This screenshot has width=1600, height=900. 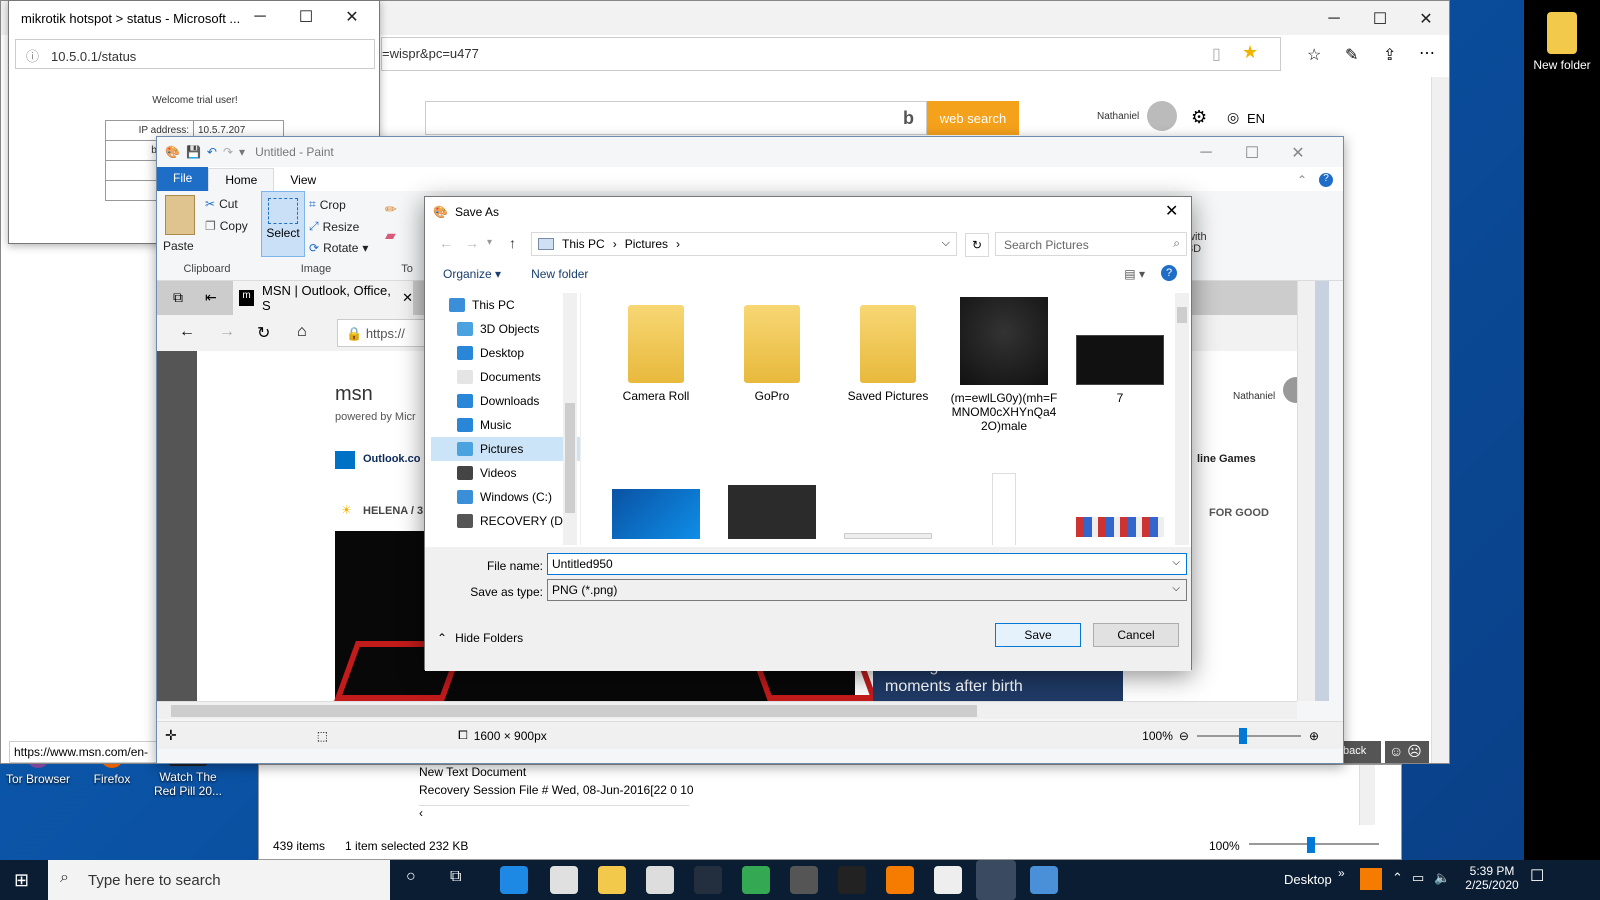 I want to click on breadcrumb-pictures: Pictures, so click(x=646, y=244).